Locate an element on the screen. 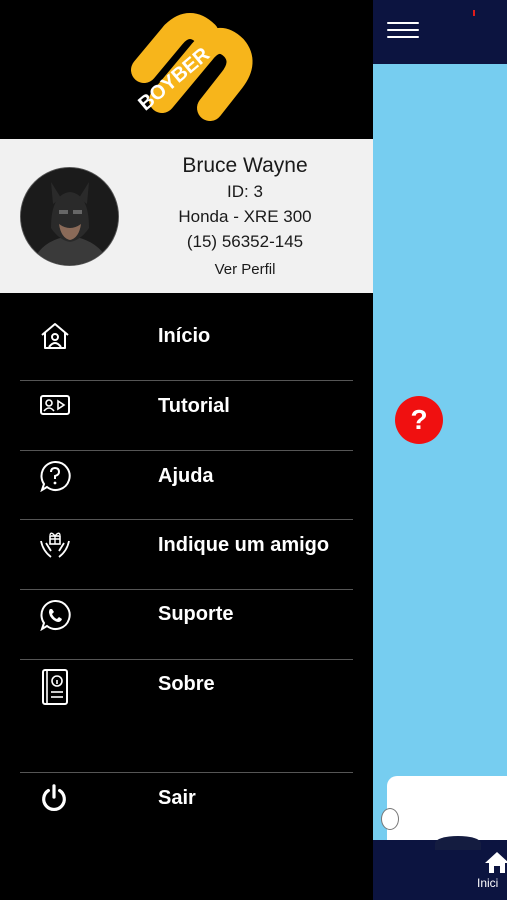  profile-phone: (15) 56352-145 is located at coordinates (245, 241).